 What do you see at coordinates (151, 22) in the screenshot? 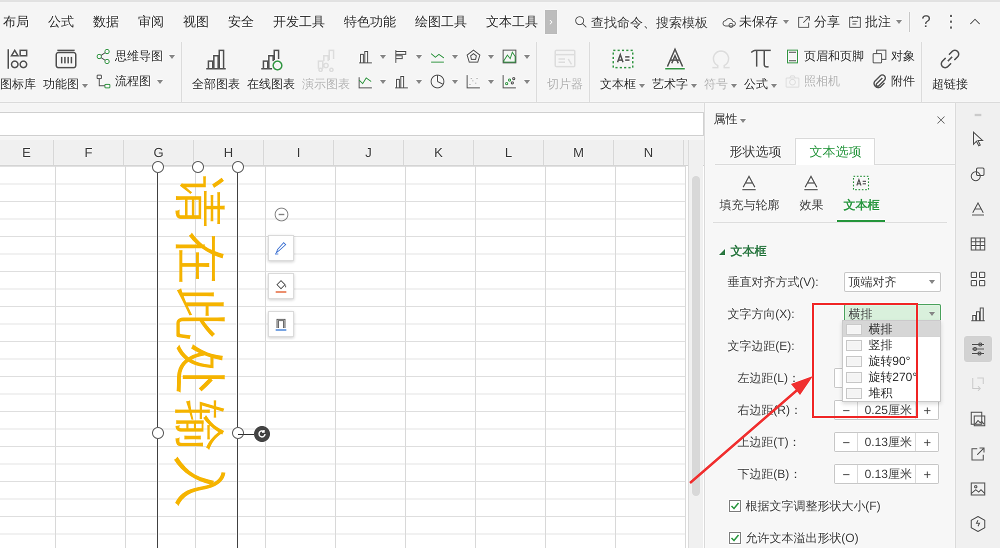
I see `menu-tab: 审阅` at bounding box center [151, 22].